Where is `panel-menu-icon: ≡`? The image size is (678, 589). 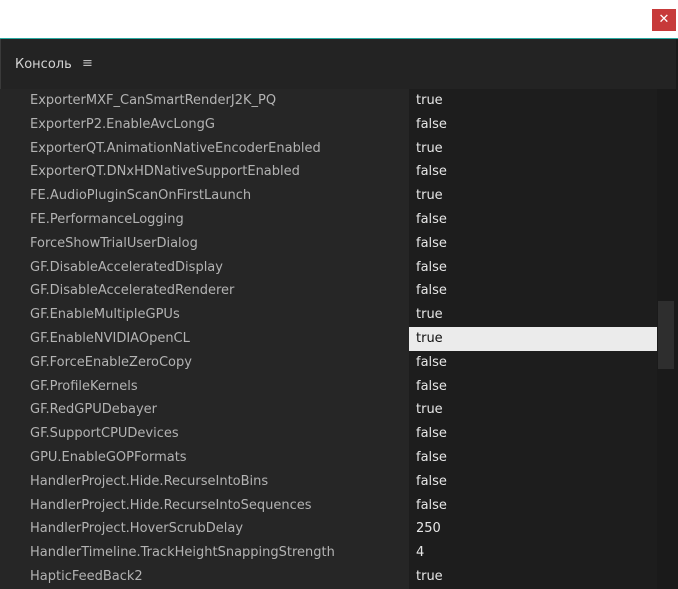
panel-menu-icon: ≡ is located at coordinates (87, 63).